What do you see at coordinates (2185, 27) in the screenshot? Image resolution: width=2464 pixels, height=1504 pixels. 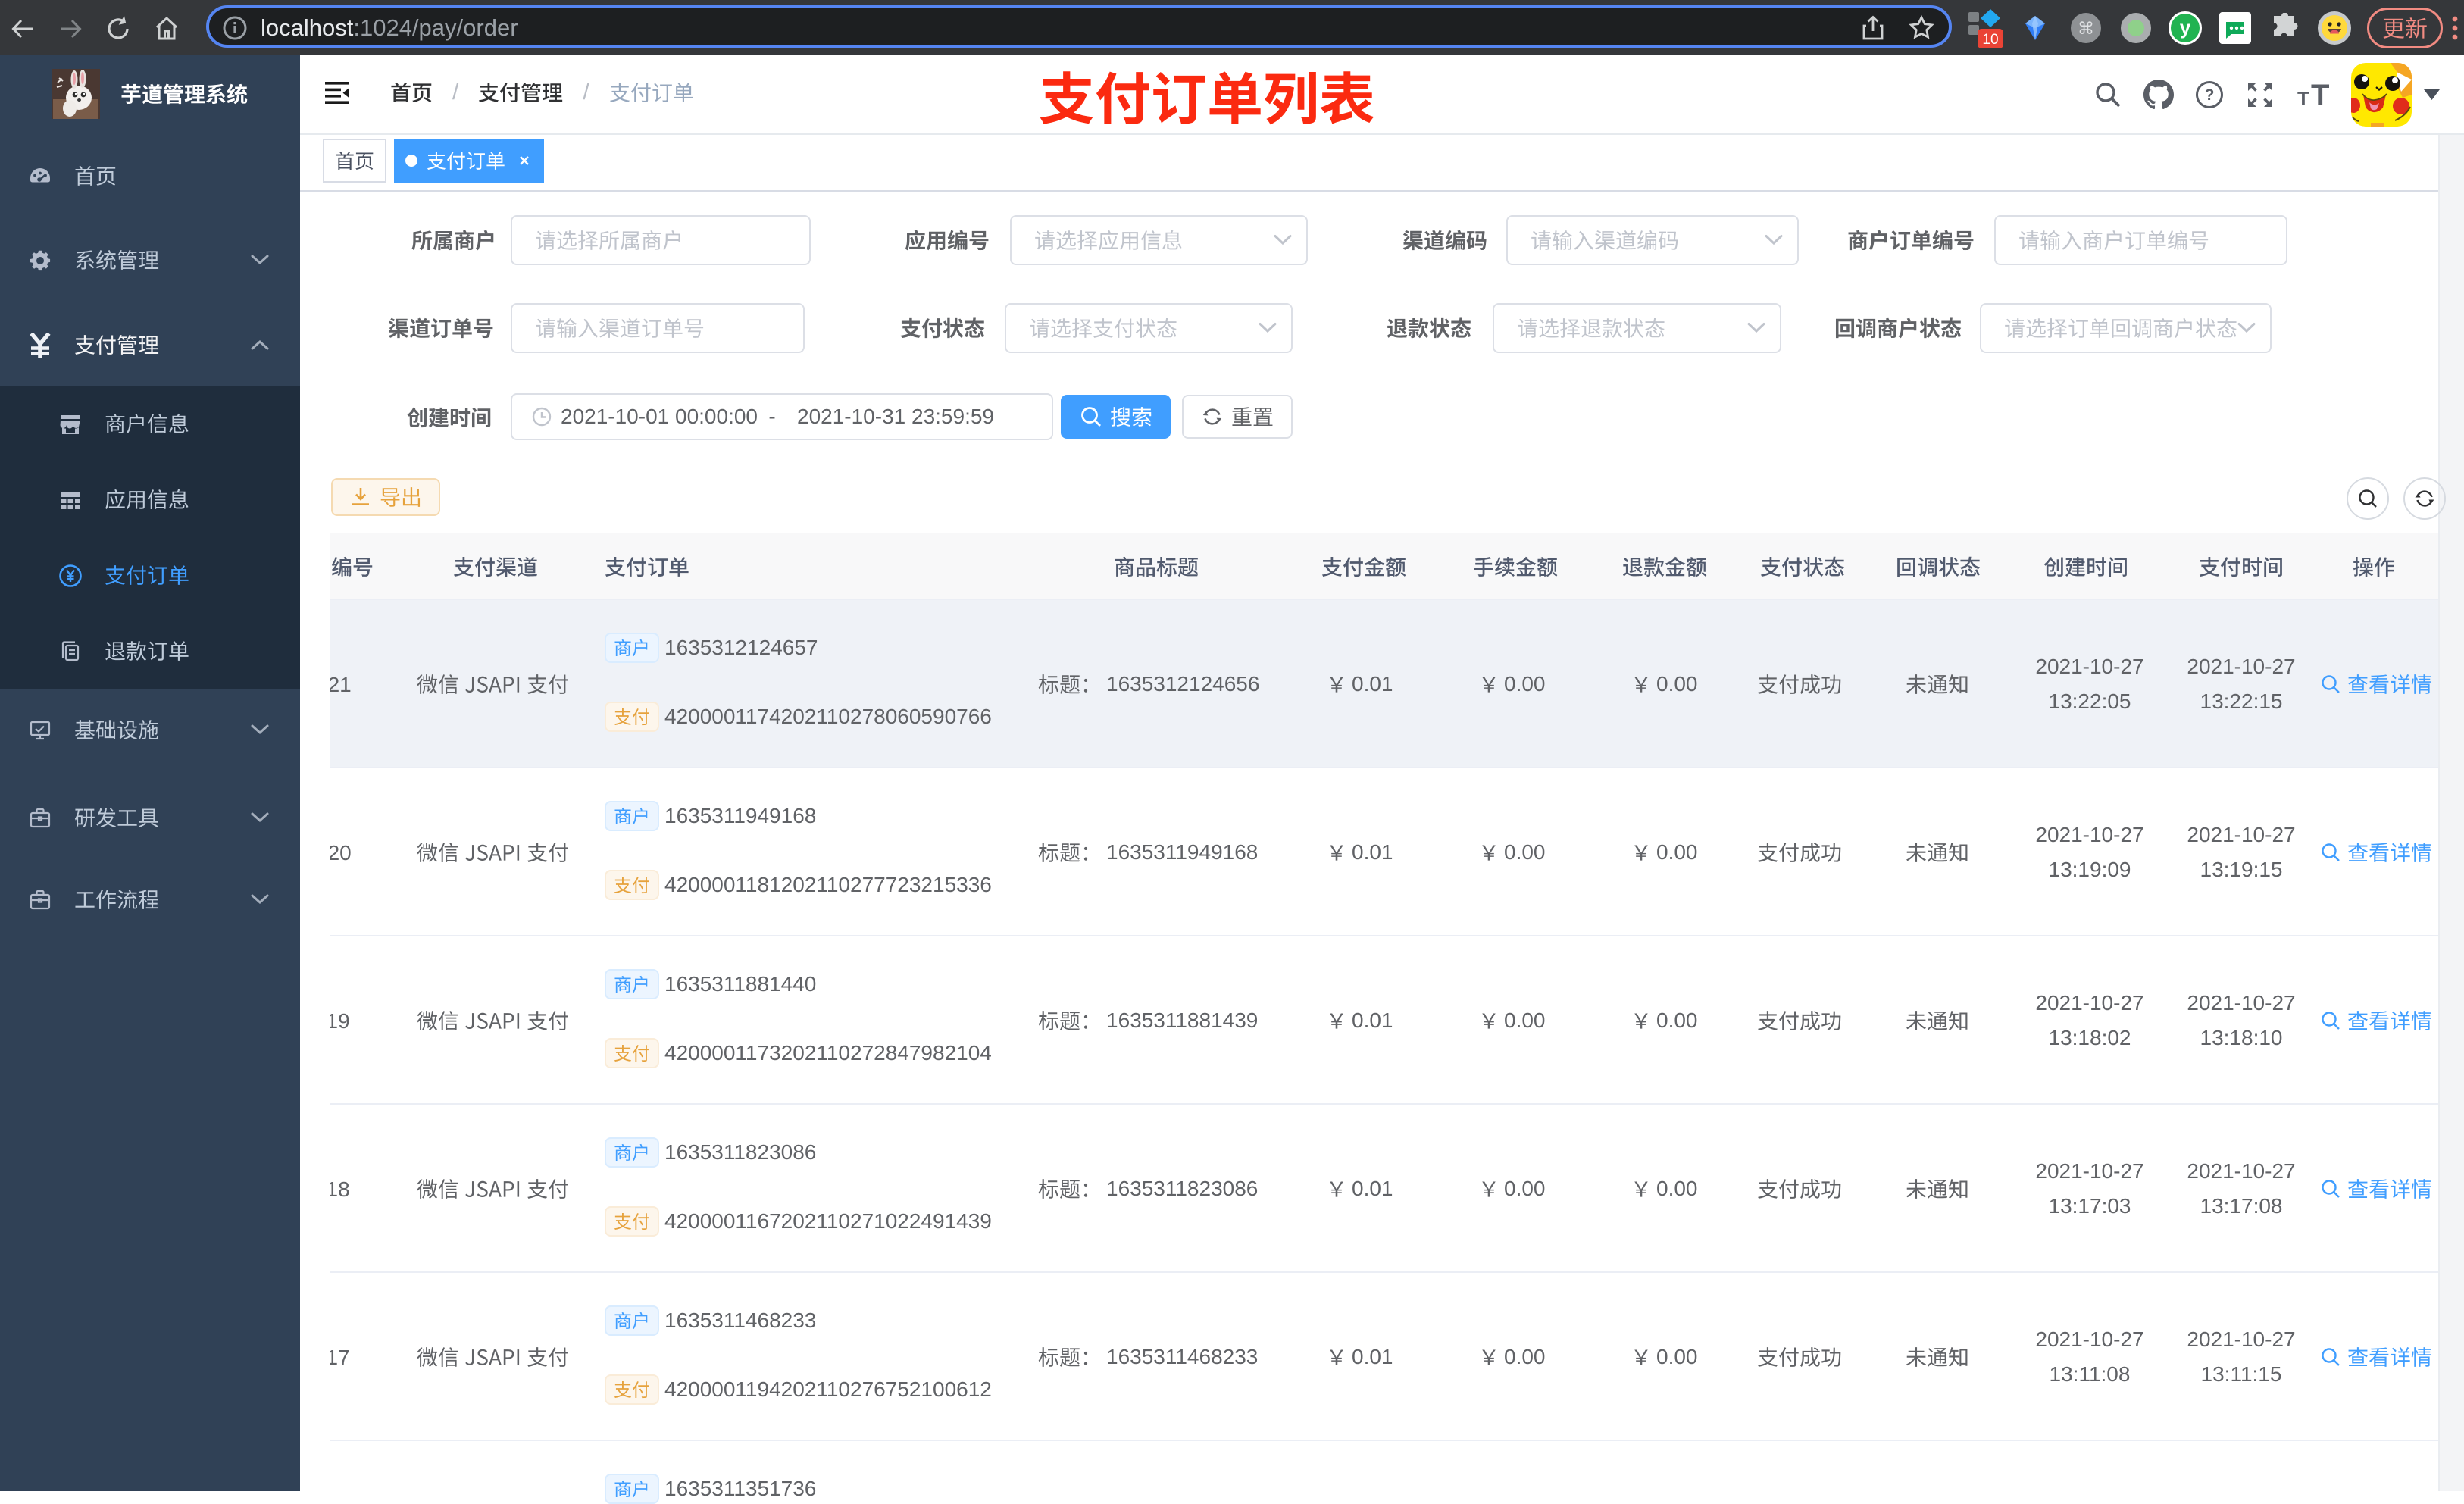 I see `svg-text: y` at bounding box center [2185, 27].